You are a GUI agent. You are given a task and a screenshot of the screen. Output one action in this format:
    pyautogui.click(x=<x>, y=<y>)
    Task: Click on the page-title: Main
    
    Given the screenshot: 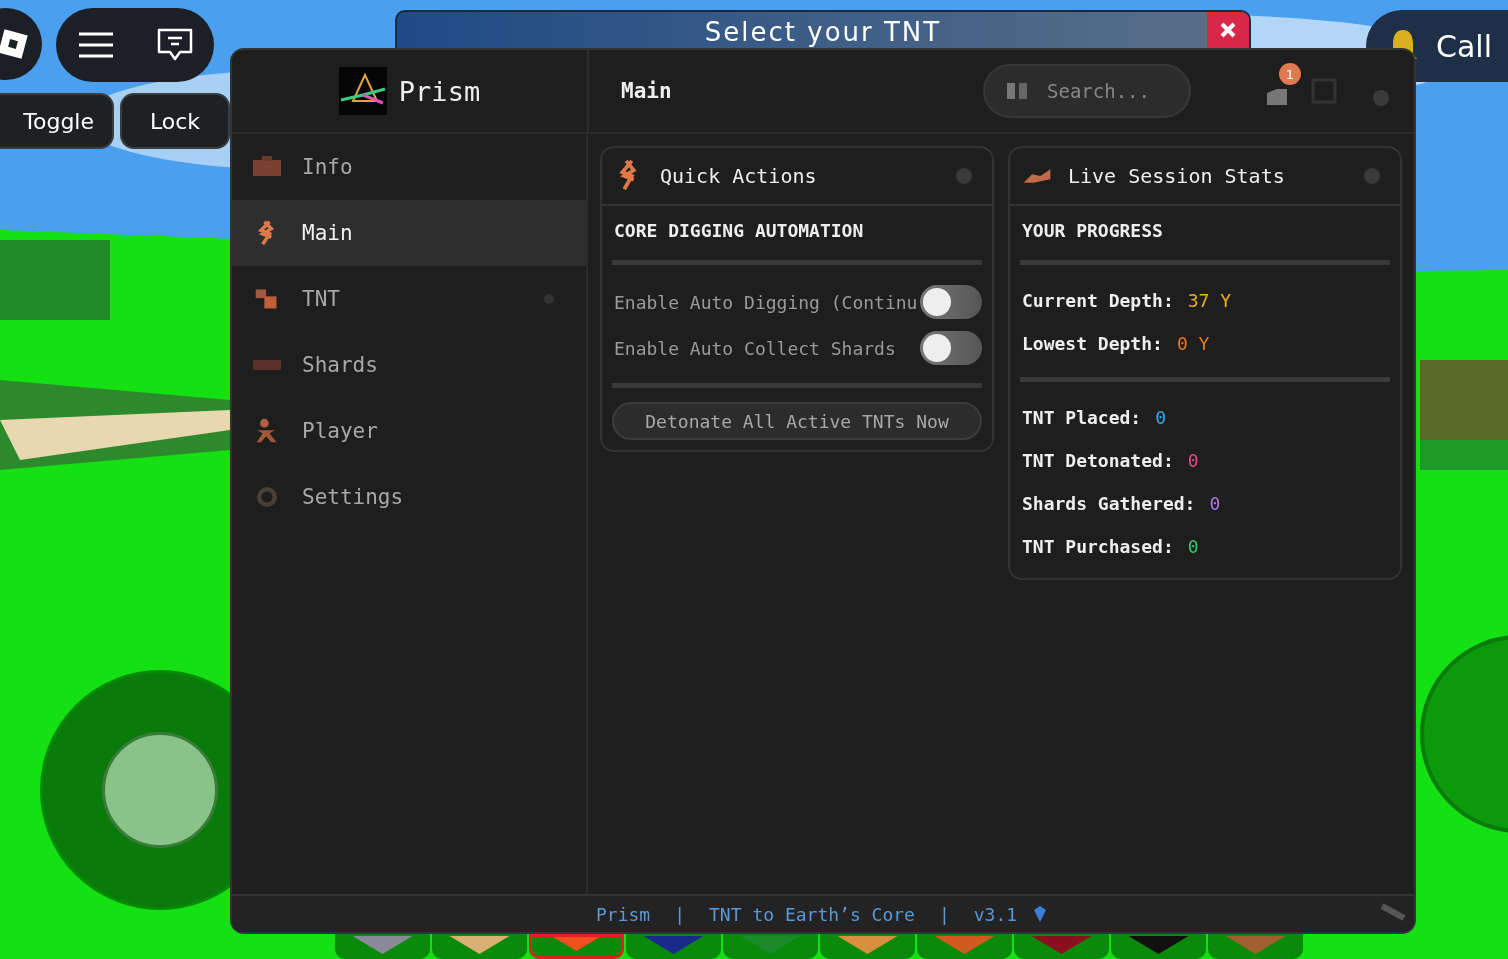 What is the action you would take?
    pyautogui.click(x=647, y=91)
    